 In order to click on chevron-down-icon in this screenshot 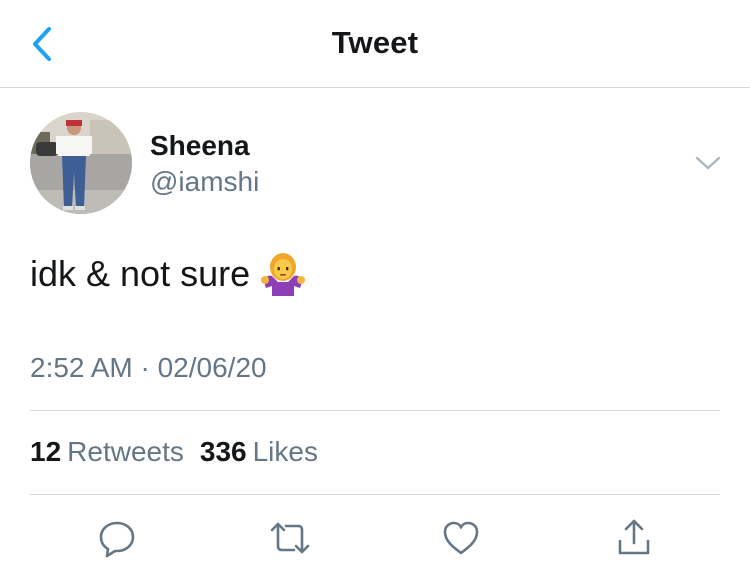, I will do `click(708, 163)`.